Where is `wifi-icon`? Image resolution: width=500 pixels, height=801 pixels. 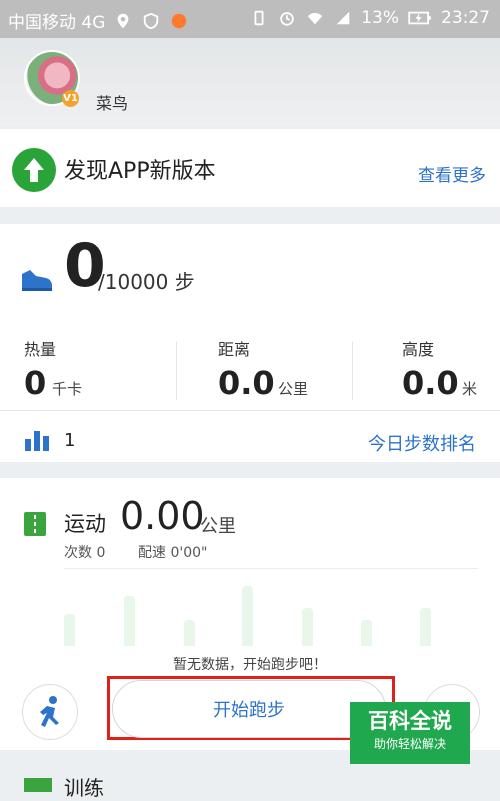
wifi-icon is located at coordinates (315, 18).